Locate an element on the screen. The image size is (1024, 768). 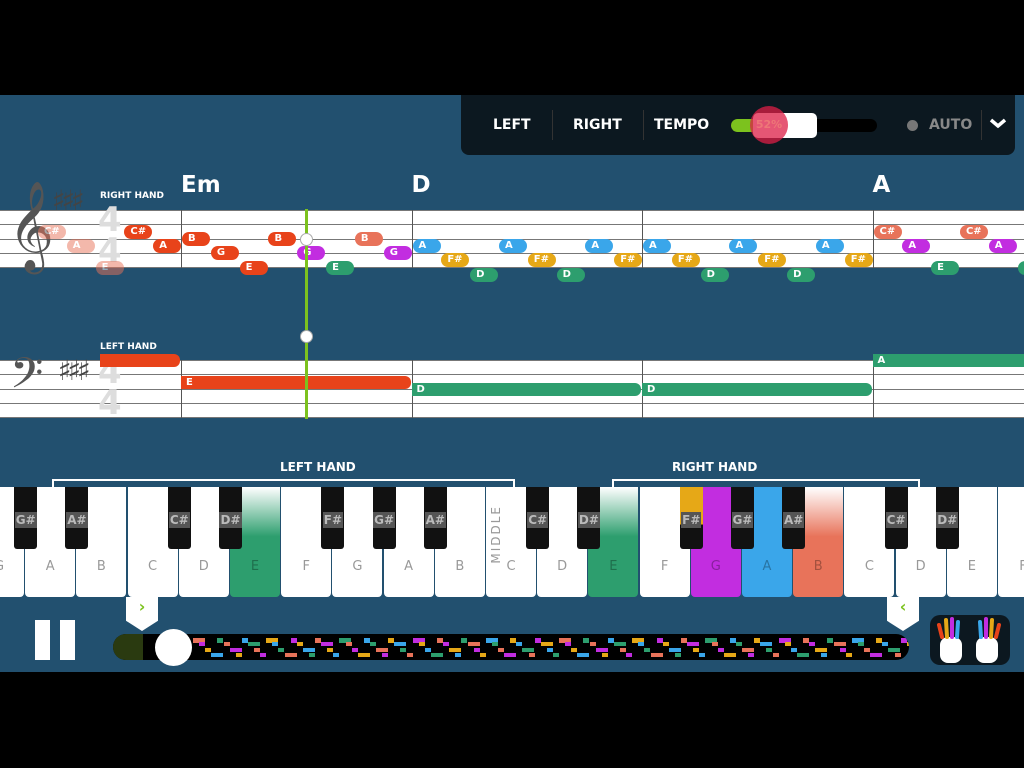
black-key-label: G# is located at coordinates (25, 520).